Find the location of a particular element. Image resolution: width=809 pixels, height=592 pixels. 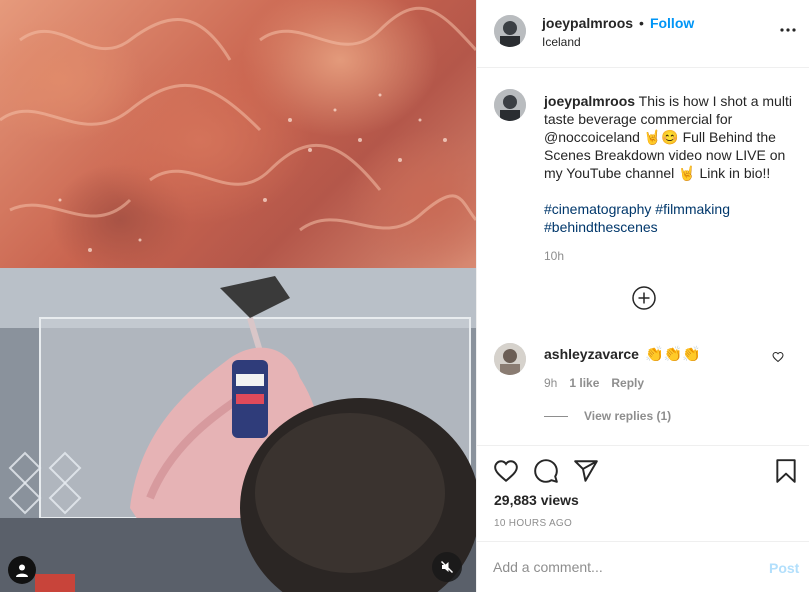

more-options-button is located at coordinates (788, 30).